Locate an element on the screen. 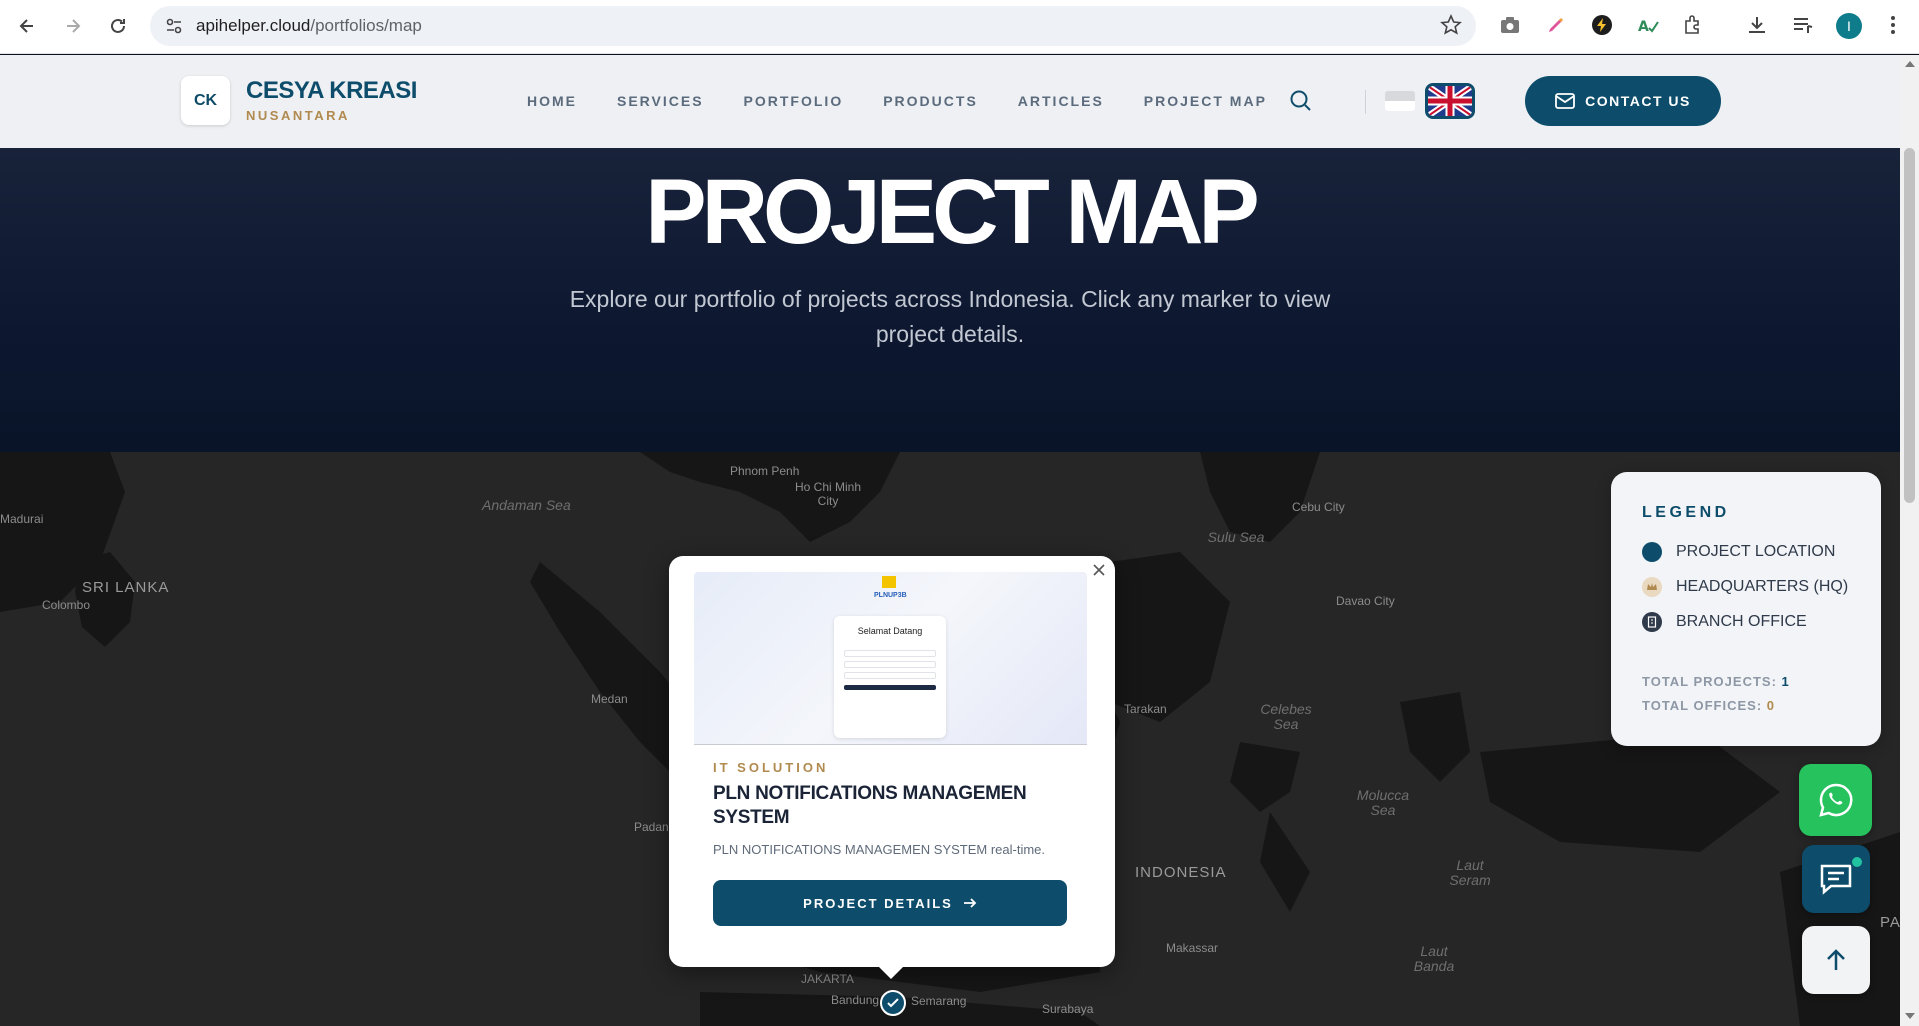 The height and width of the screenshot is (1026, 1919). reload-icon is located at coordinates (118, 26).